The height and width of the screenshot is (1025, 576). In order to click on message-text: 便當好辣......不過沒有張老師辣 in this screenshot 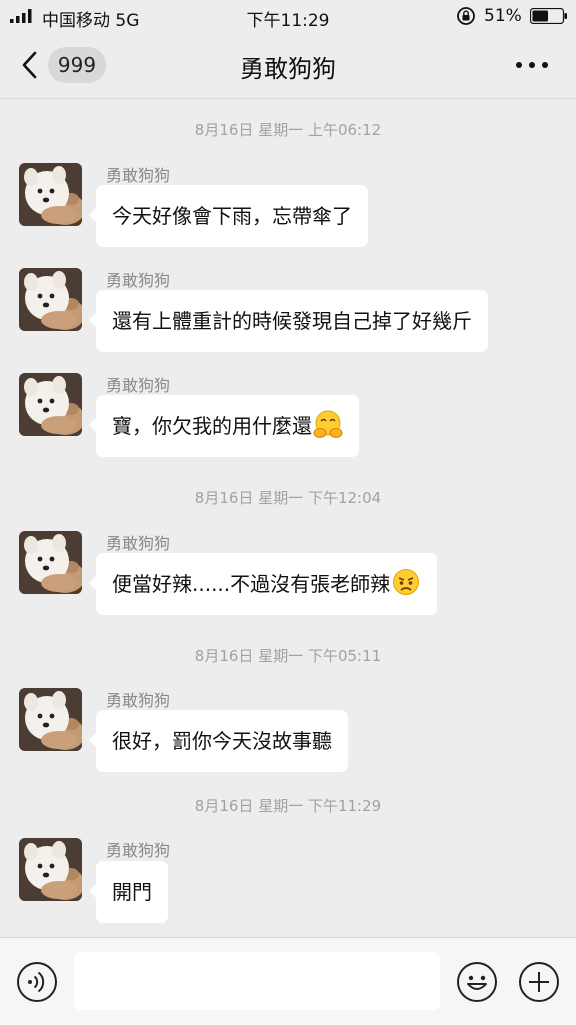, I will do `click(251, 584)`.